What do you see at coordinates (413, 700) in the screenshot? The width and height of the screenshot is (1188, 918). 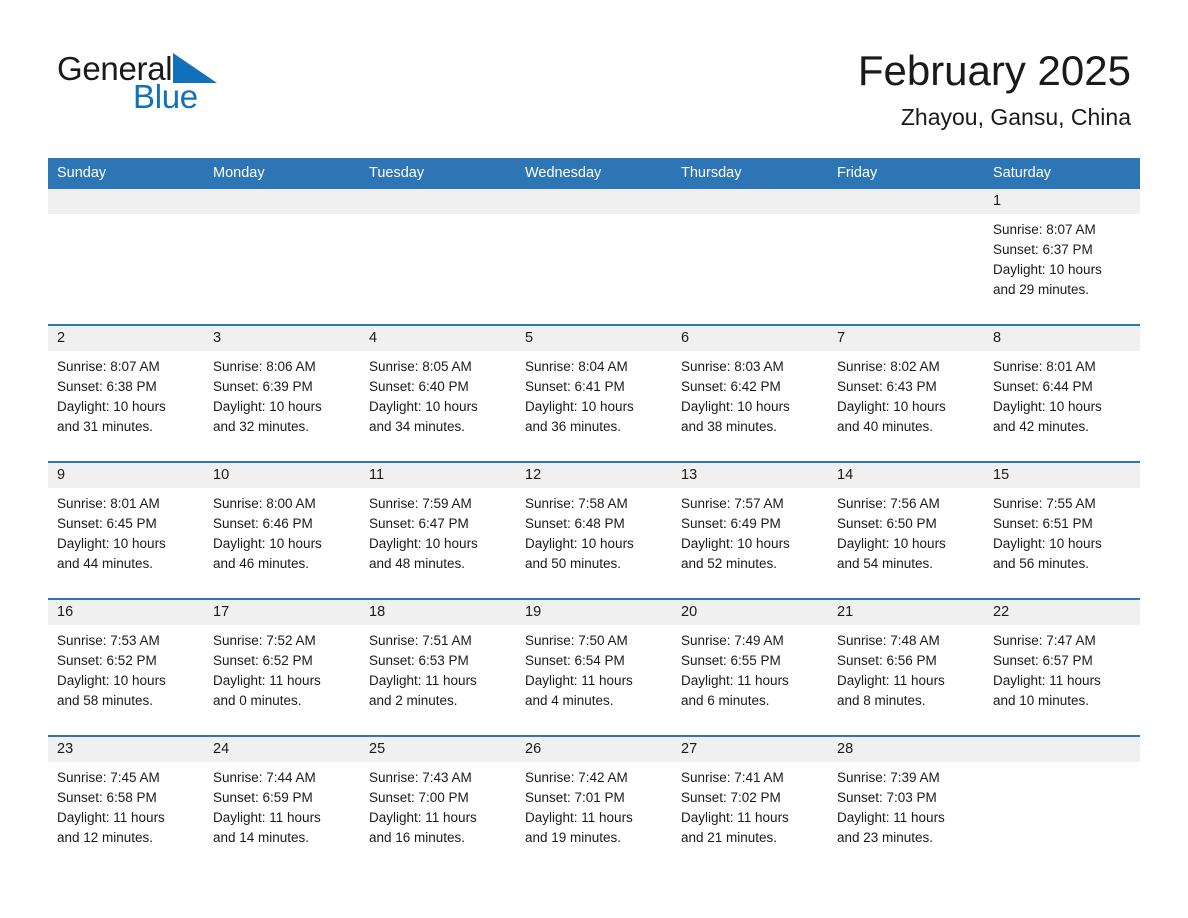 I see `daylight-text-line2: and 2 minutes.` at bounding box center [413, 700].